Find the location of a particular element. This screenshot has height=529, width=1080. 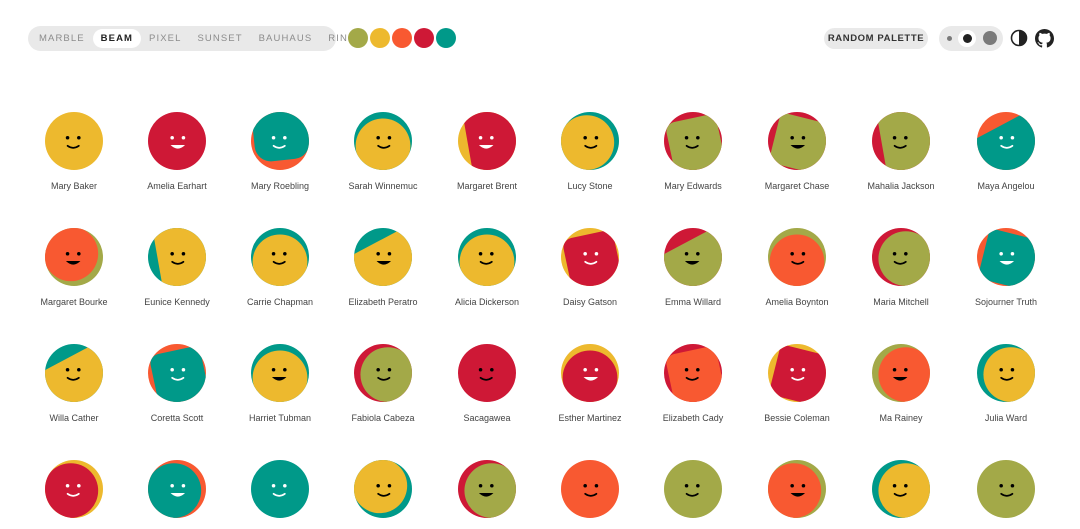

avatar-card: Mahalia Jackson is located at coordinates (901, 149).